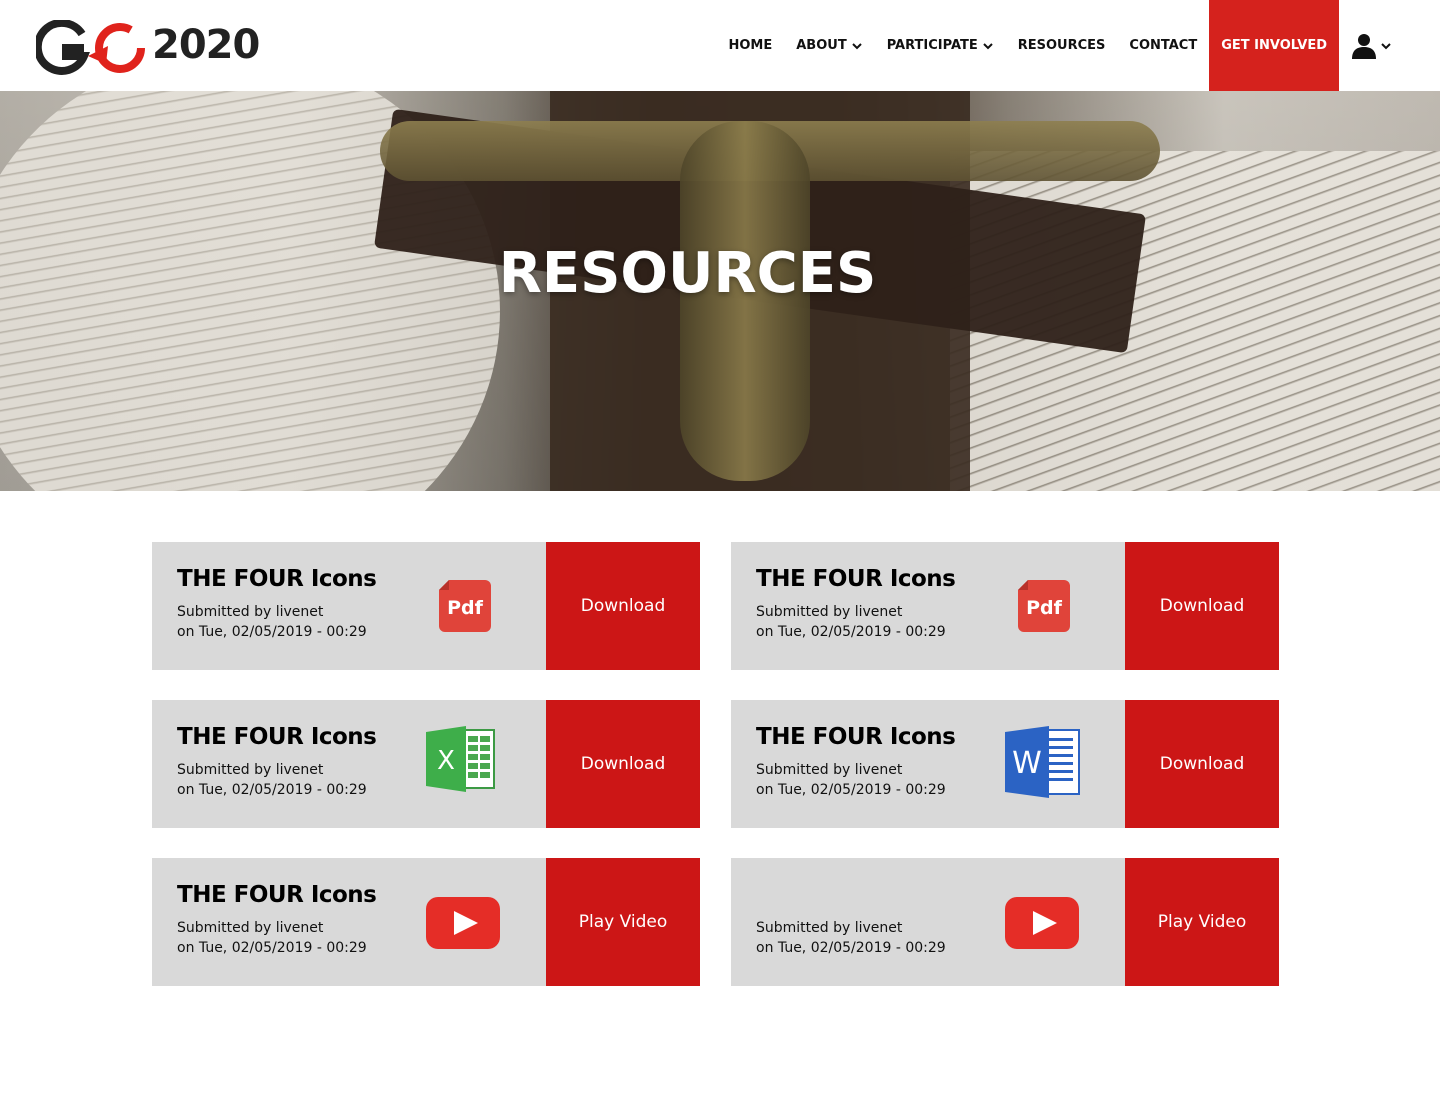 This screenshot has width=1440, height=1119. I want to click on nav-resources-label: RESOURCES, so click(1061, 45).